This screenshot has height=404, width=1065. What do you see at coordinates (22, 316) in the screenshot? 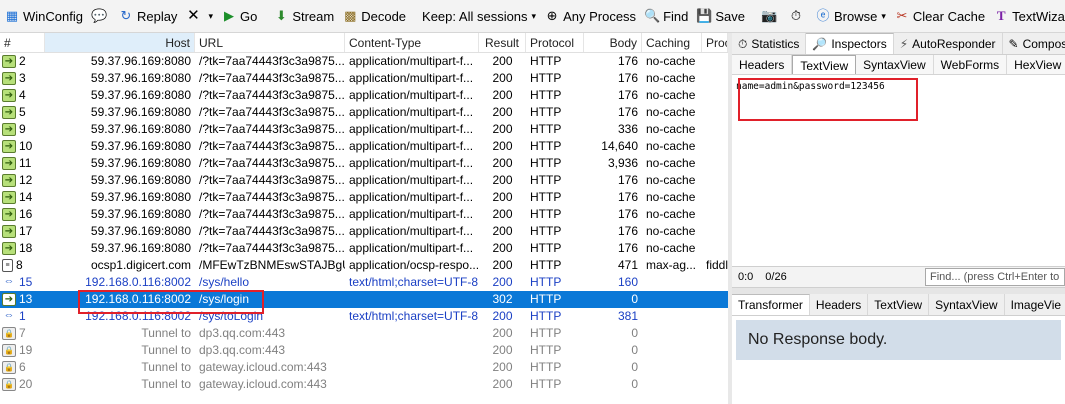
I see `session-number: 1` at bounding box center [22, 316].